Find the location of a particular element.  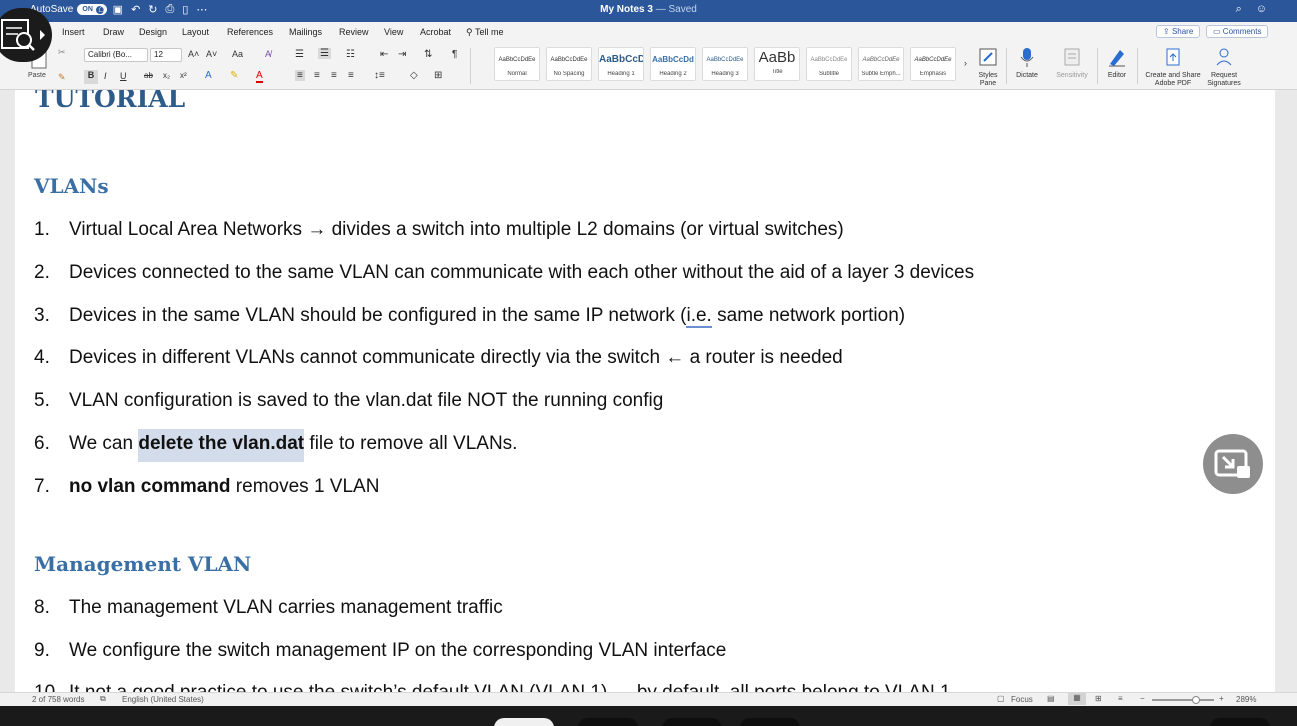

style-heading-2: AaBbCcDd Heading 2 is located at coordinates (673, 64).